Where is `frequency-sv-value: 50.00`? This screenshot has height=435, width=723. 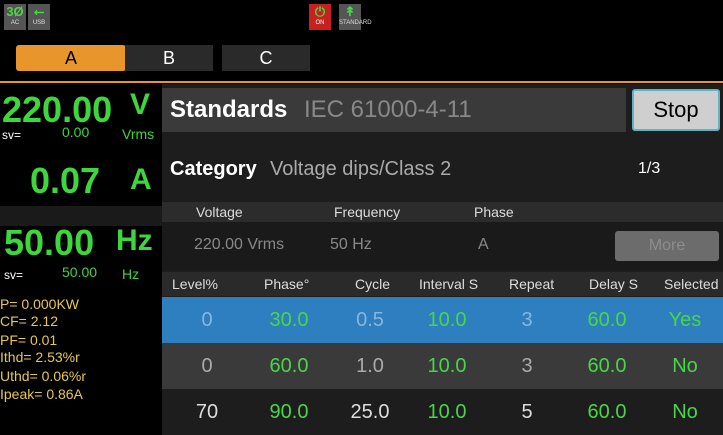 frequency-sv-value: 50.00 is located at coordinates (80, 272).